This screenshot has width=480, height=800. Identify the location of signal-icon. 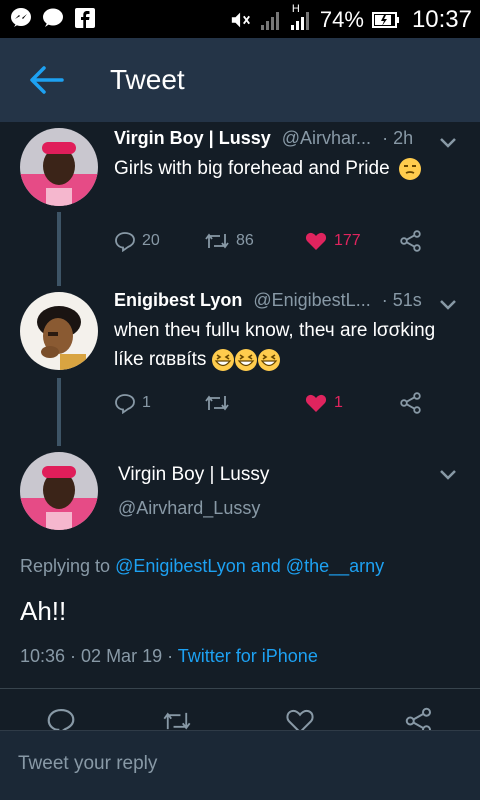
(271, 20).